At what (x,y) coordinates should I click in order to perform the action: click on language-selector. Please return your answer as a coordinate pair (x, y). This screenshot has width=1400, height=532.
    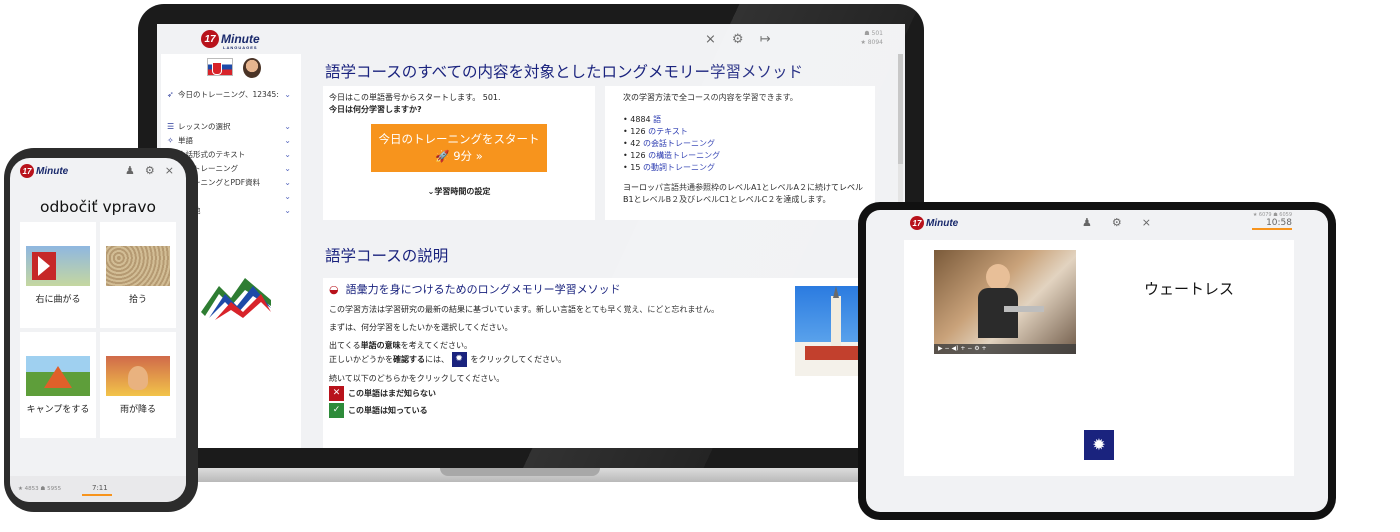
    Looking at the image, I should click on (234, 68).